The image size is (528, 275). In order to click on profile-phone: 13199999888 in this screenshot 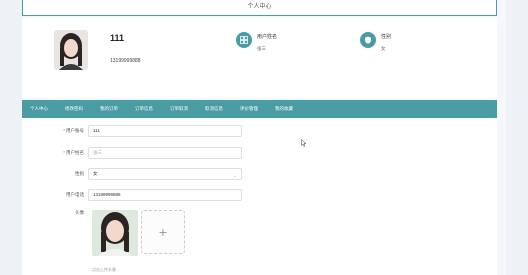, I will do `click(125, 61)`.